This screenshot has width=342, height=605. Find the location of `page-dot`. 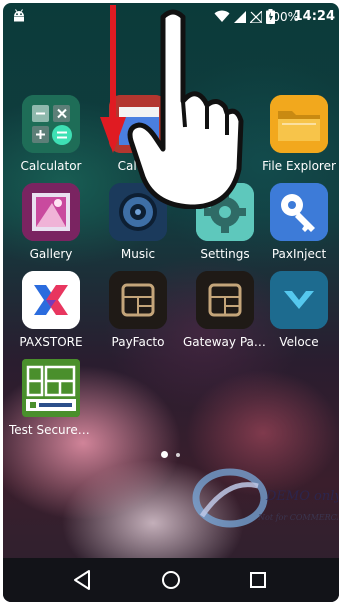

page-dot is located at coordinates (178, 454).